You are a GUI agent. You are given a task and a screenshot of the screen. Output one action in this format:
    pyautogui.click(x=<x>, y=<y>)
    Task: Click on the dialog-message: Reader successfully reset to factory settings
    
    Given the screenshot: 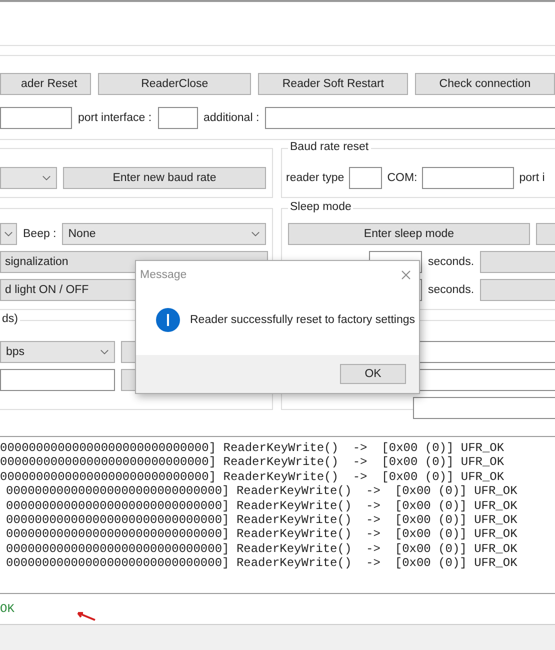 What is the action you would take?
    pyautogui.click(x=302, y=320)
    